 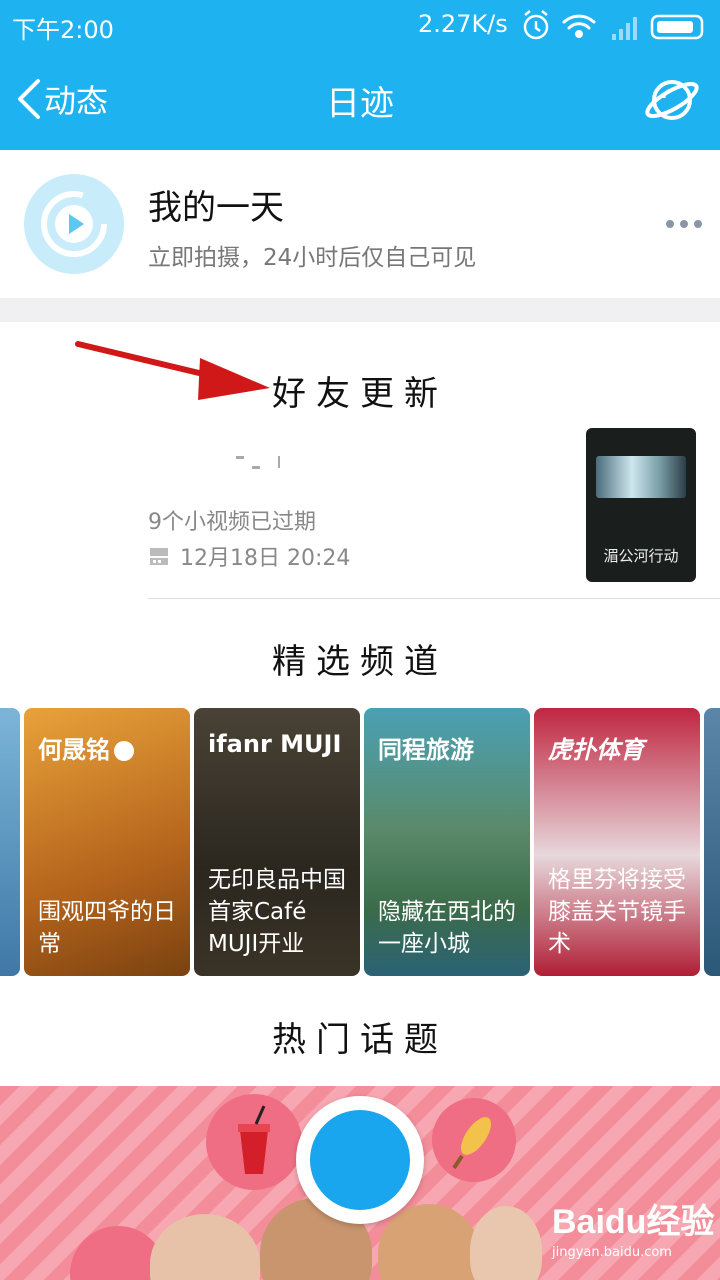 I want to click on redacted-name, so click(x=240, y=457).